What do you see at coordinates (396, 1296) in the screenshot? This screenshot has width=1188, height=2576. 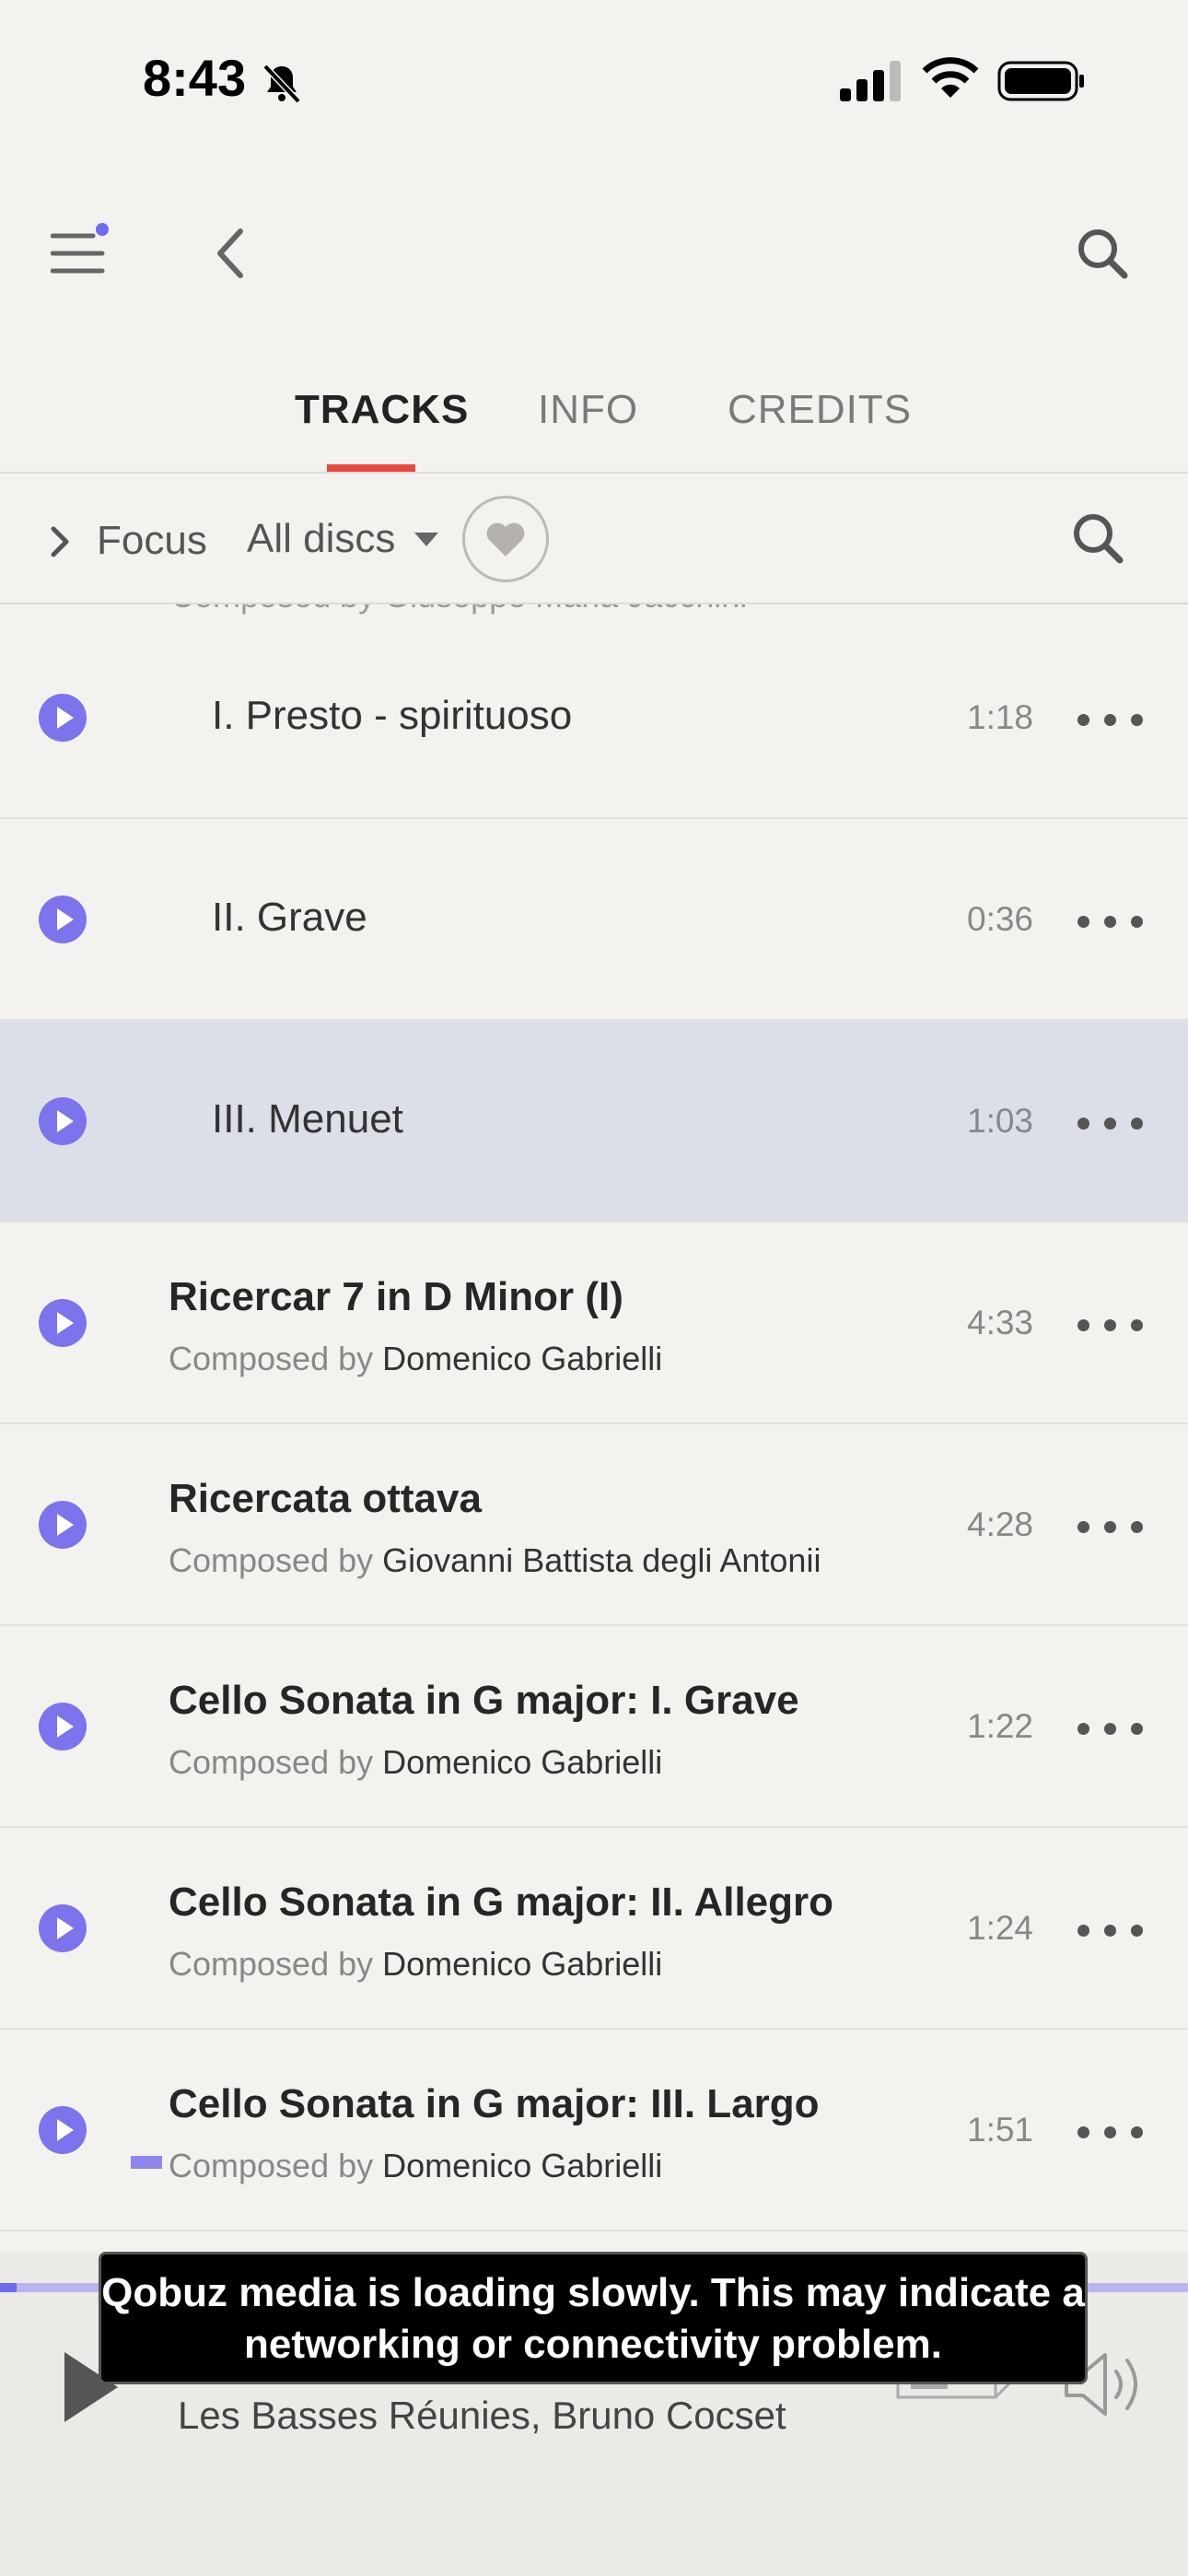 I see `track-title: Ricercar 7 in D Minor (I)` at bounding box center [396, 1296].